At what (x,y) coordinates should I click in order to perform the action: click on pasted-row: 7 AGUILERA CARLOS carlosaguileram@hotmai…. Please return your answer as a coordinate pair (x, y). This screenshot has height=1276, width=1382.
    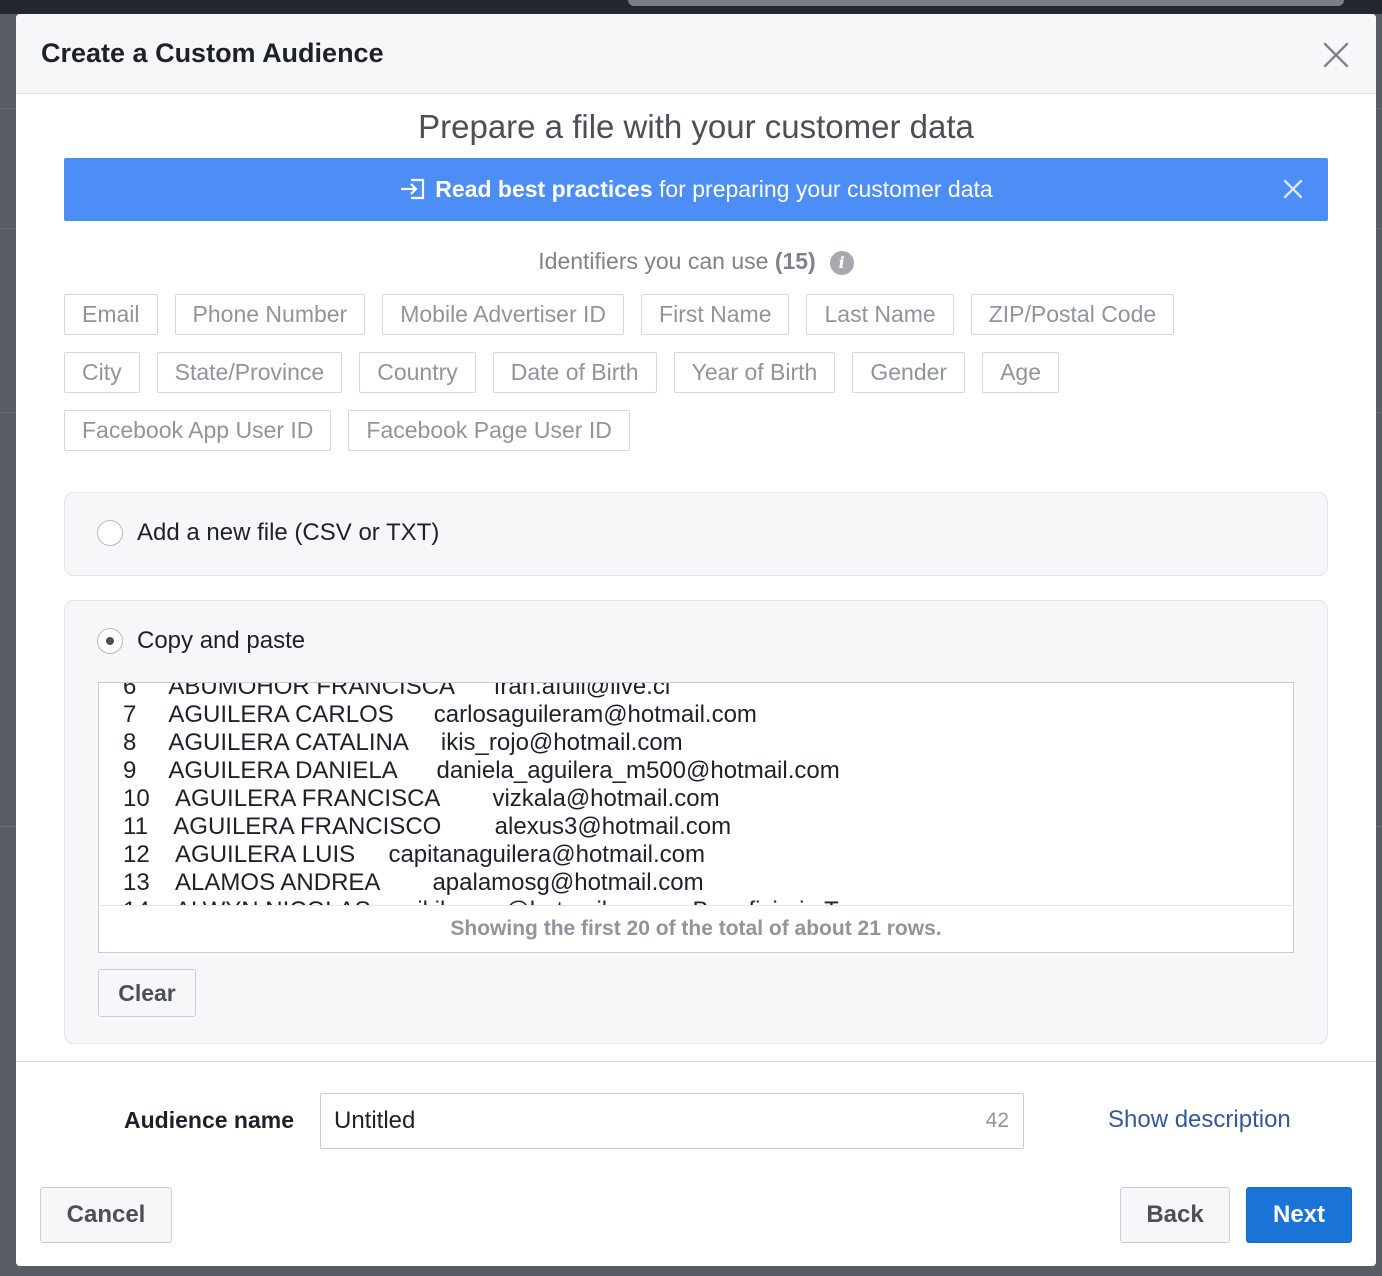
    Looking at the image, I should click on (440, 714).